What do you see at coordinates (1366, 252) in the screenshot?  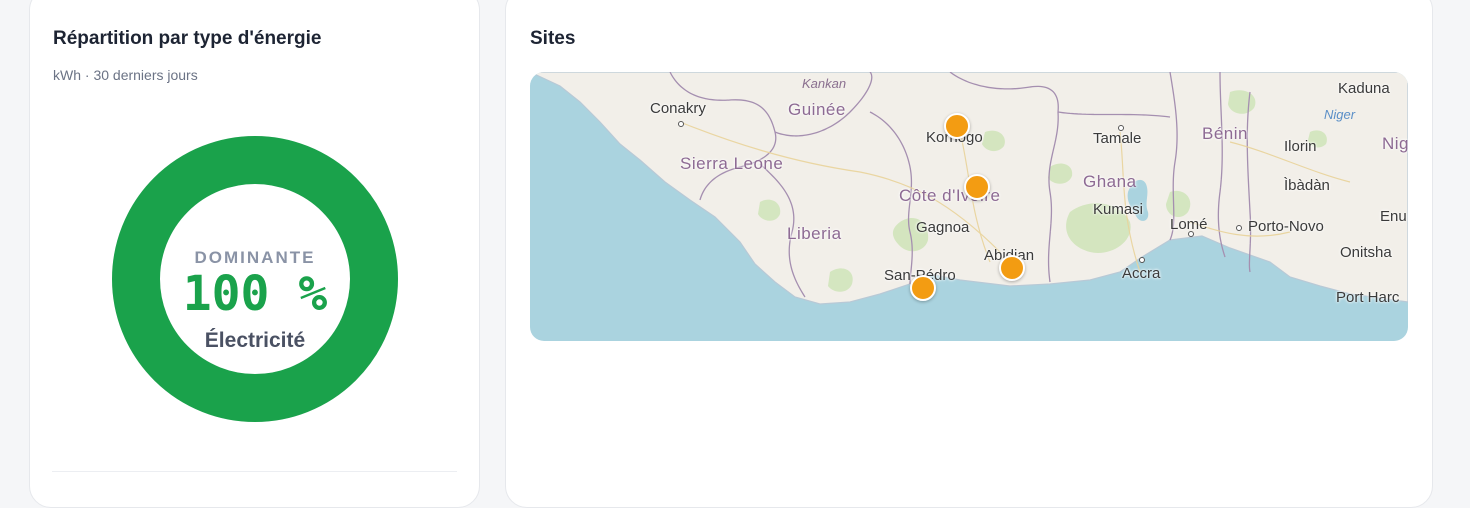 I see `map-city-label: Onitsha` at bounding box center [1366, 252].